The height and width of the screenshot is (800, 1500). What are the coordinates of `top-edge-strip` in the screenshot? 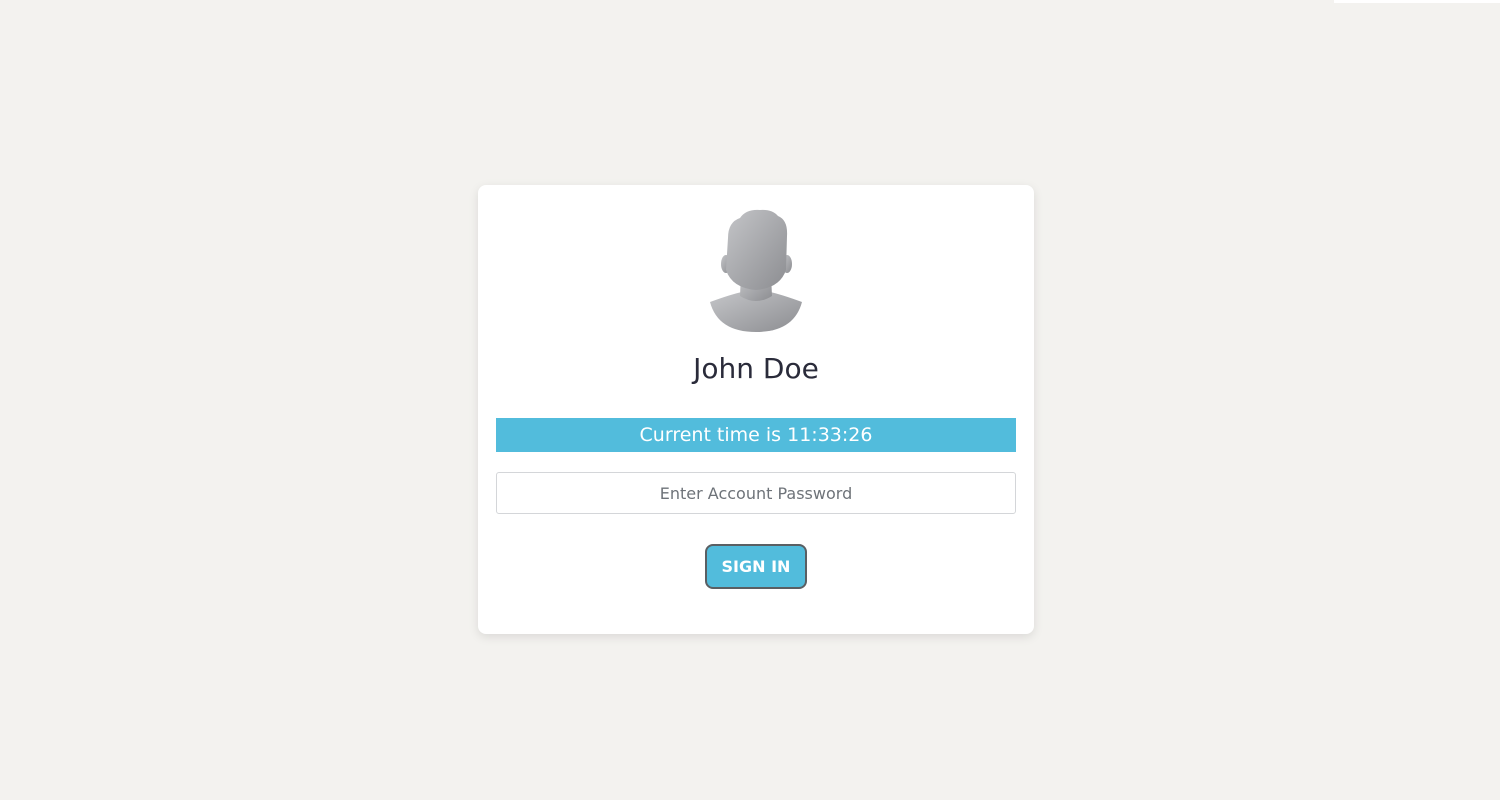 It's located at (1417, 1).